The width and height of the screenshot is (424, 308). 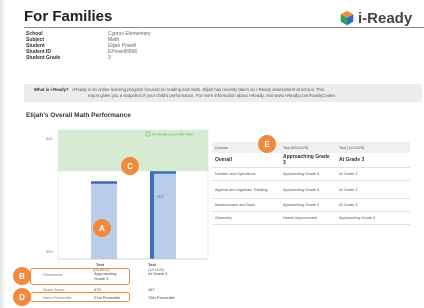 What do you see at coordinates (160, 196) in the screenshot?
I see `change-label: +17` at bounding box center [160, 196].